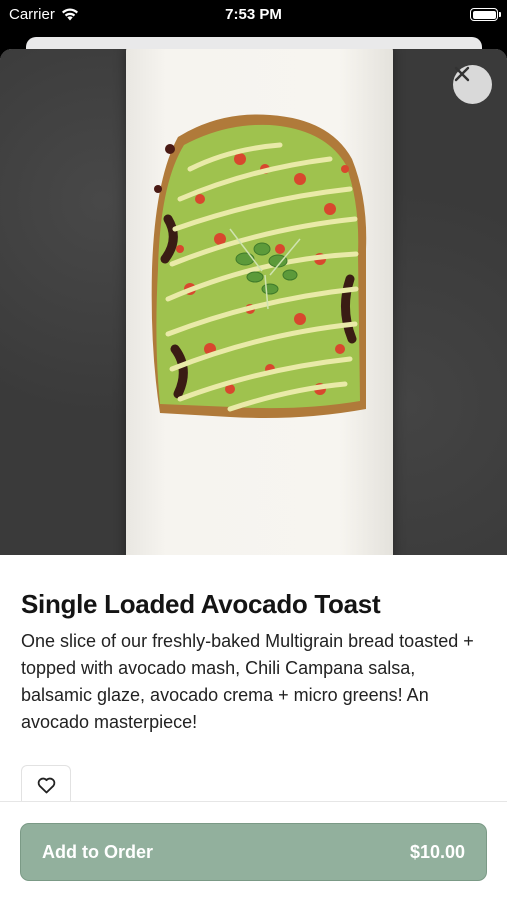 Image resolution: width=507 pixels, height=900 pixels. What do you see at coordinates (462, 74) in the screenshot?
I see `close-icon` at bounding box center [462, 74].